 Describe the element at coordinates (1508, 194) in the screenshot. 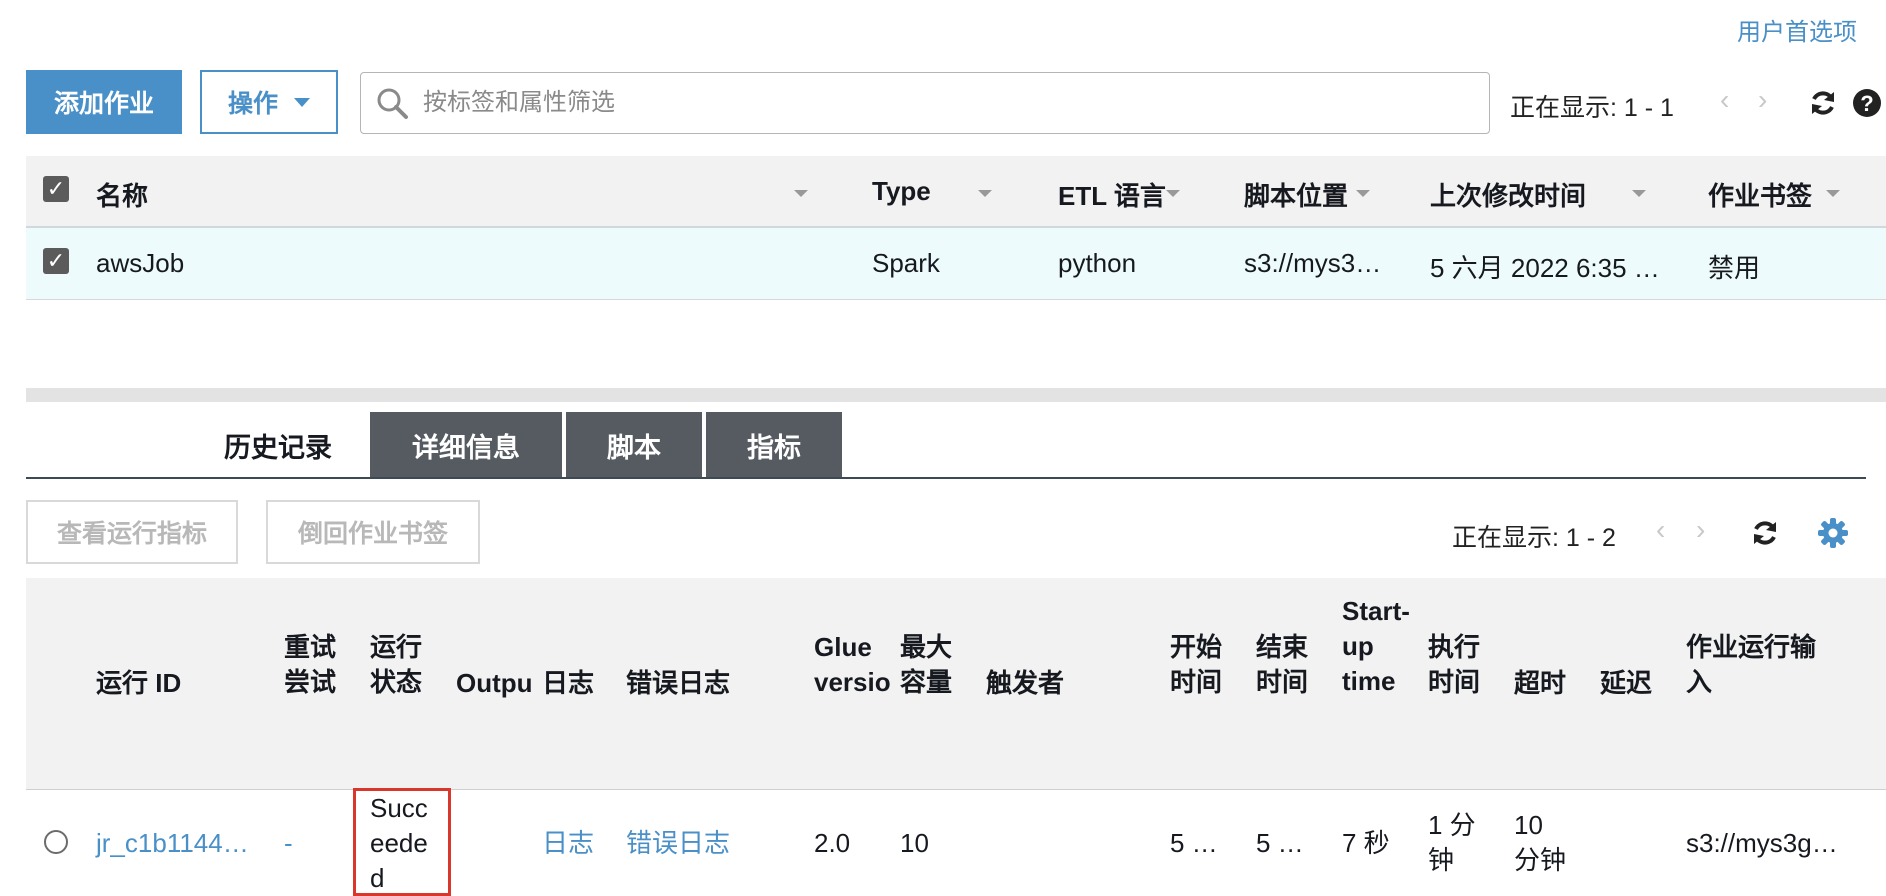

I see `col-last-modified: 上次修改时间` at that location.